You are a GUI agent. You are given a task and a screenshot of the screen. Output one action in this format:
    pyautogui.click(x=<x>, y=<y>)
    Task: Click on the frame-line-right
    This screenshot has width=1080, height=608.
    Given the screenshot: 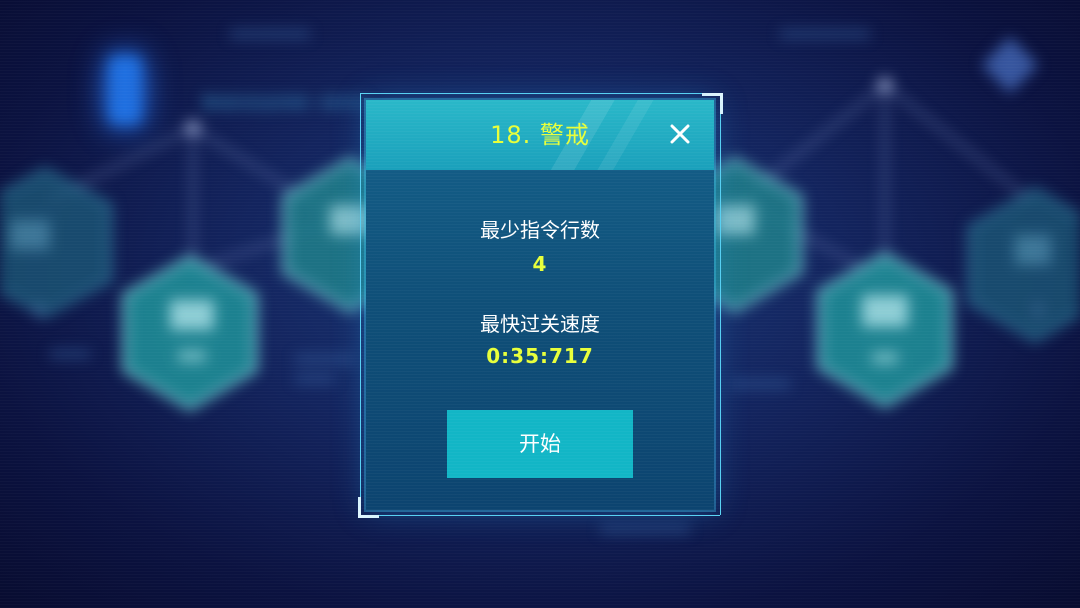 What is the action you would take?
    pyautogui.click(x=720, y=304)
    